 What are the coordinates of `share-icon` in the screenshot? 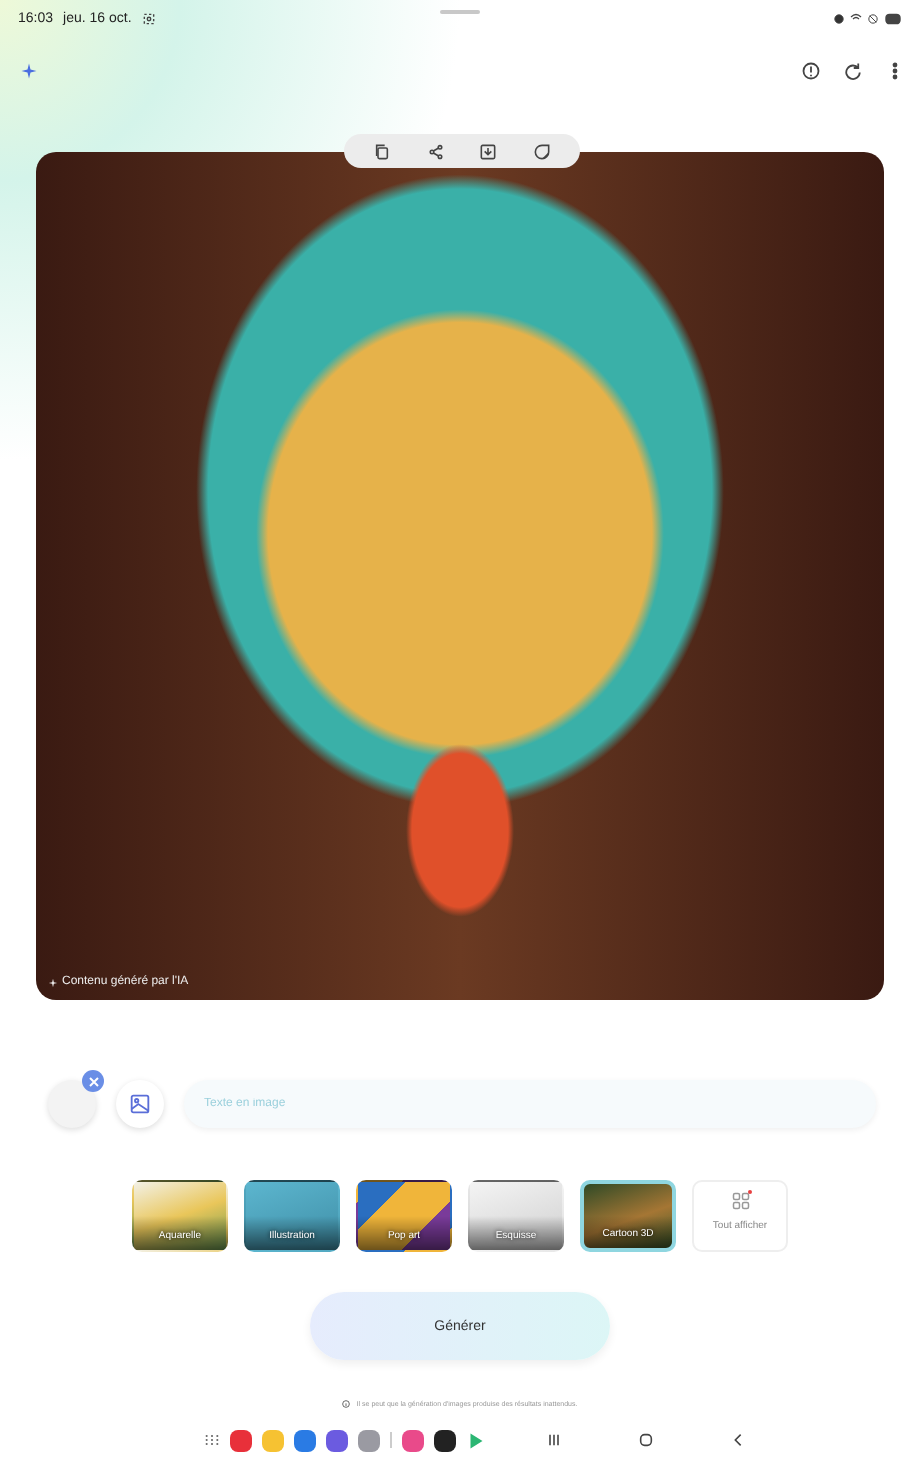 It's located at (435, 151).